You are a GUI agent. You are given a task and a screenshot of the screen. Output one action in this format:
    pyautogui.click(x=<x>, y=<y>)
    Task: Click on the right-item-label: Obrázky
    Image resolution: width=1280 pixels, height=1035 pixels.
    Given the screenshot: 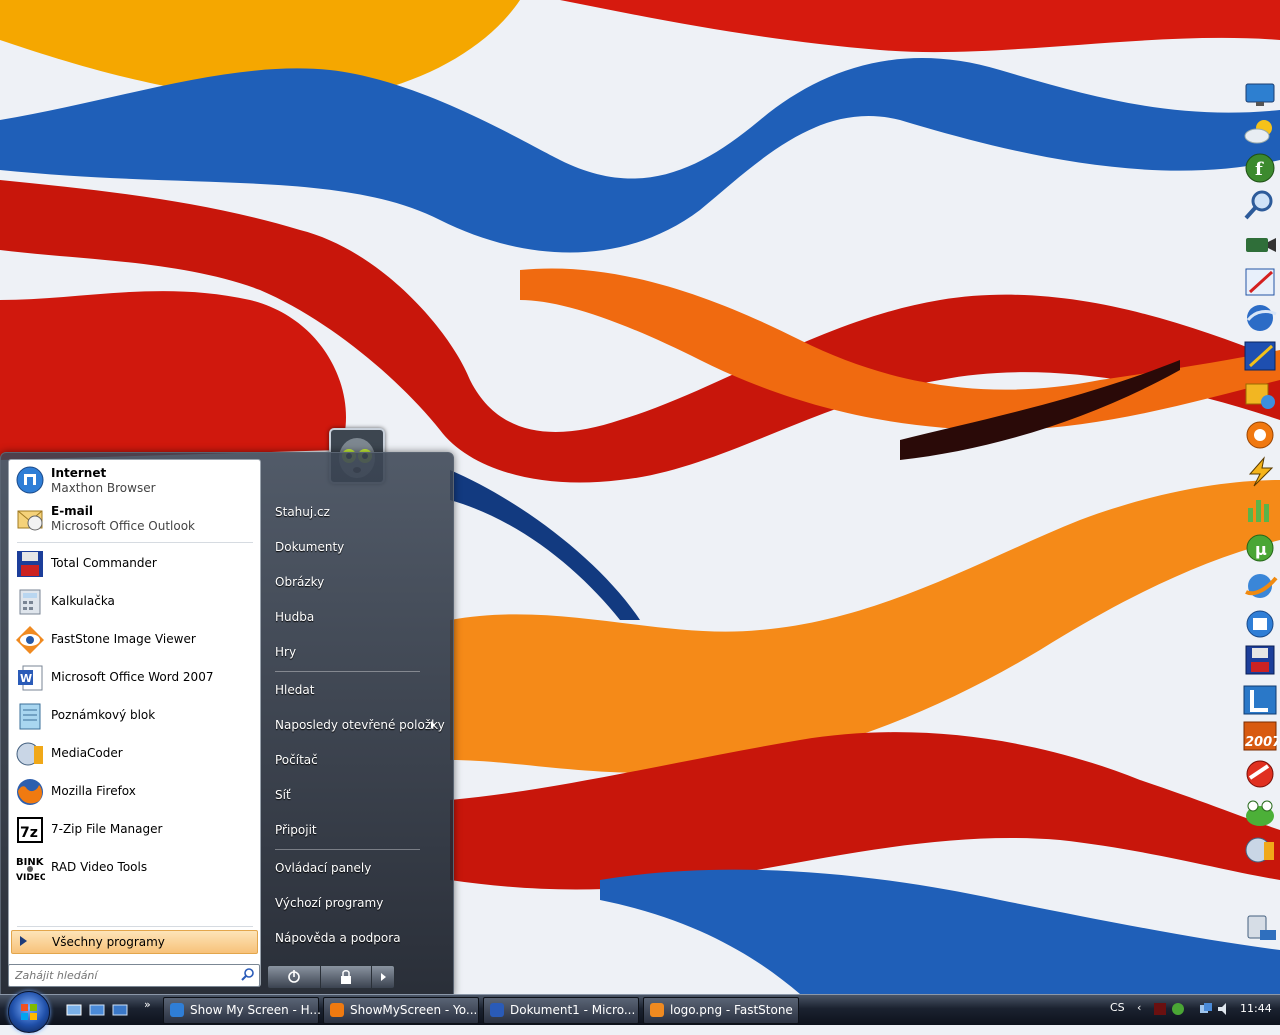 What is the action you would take?
    pyautogui.click(x=300, y=582)
    